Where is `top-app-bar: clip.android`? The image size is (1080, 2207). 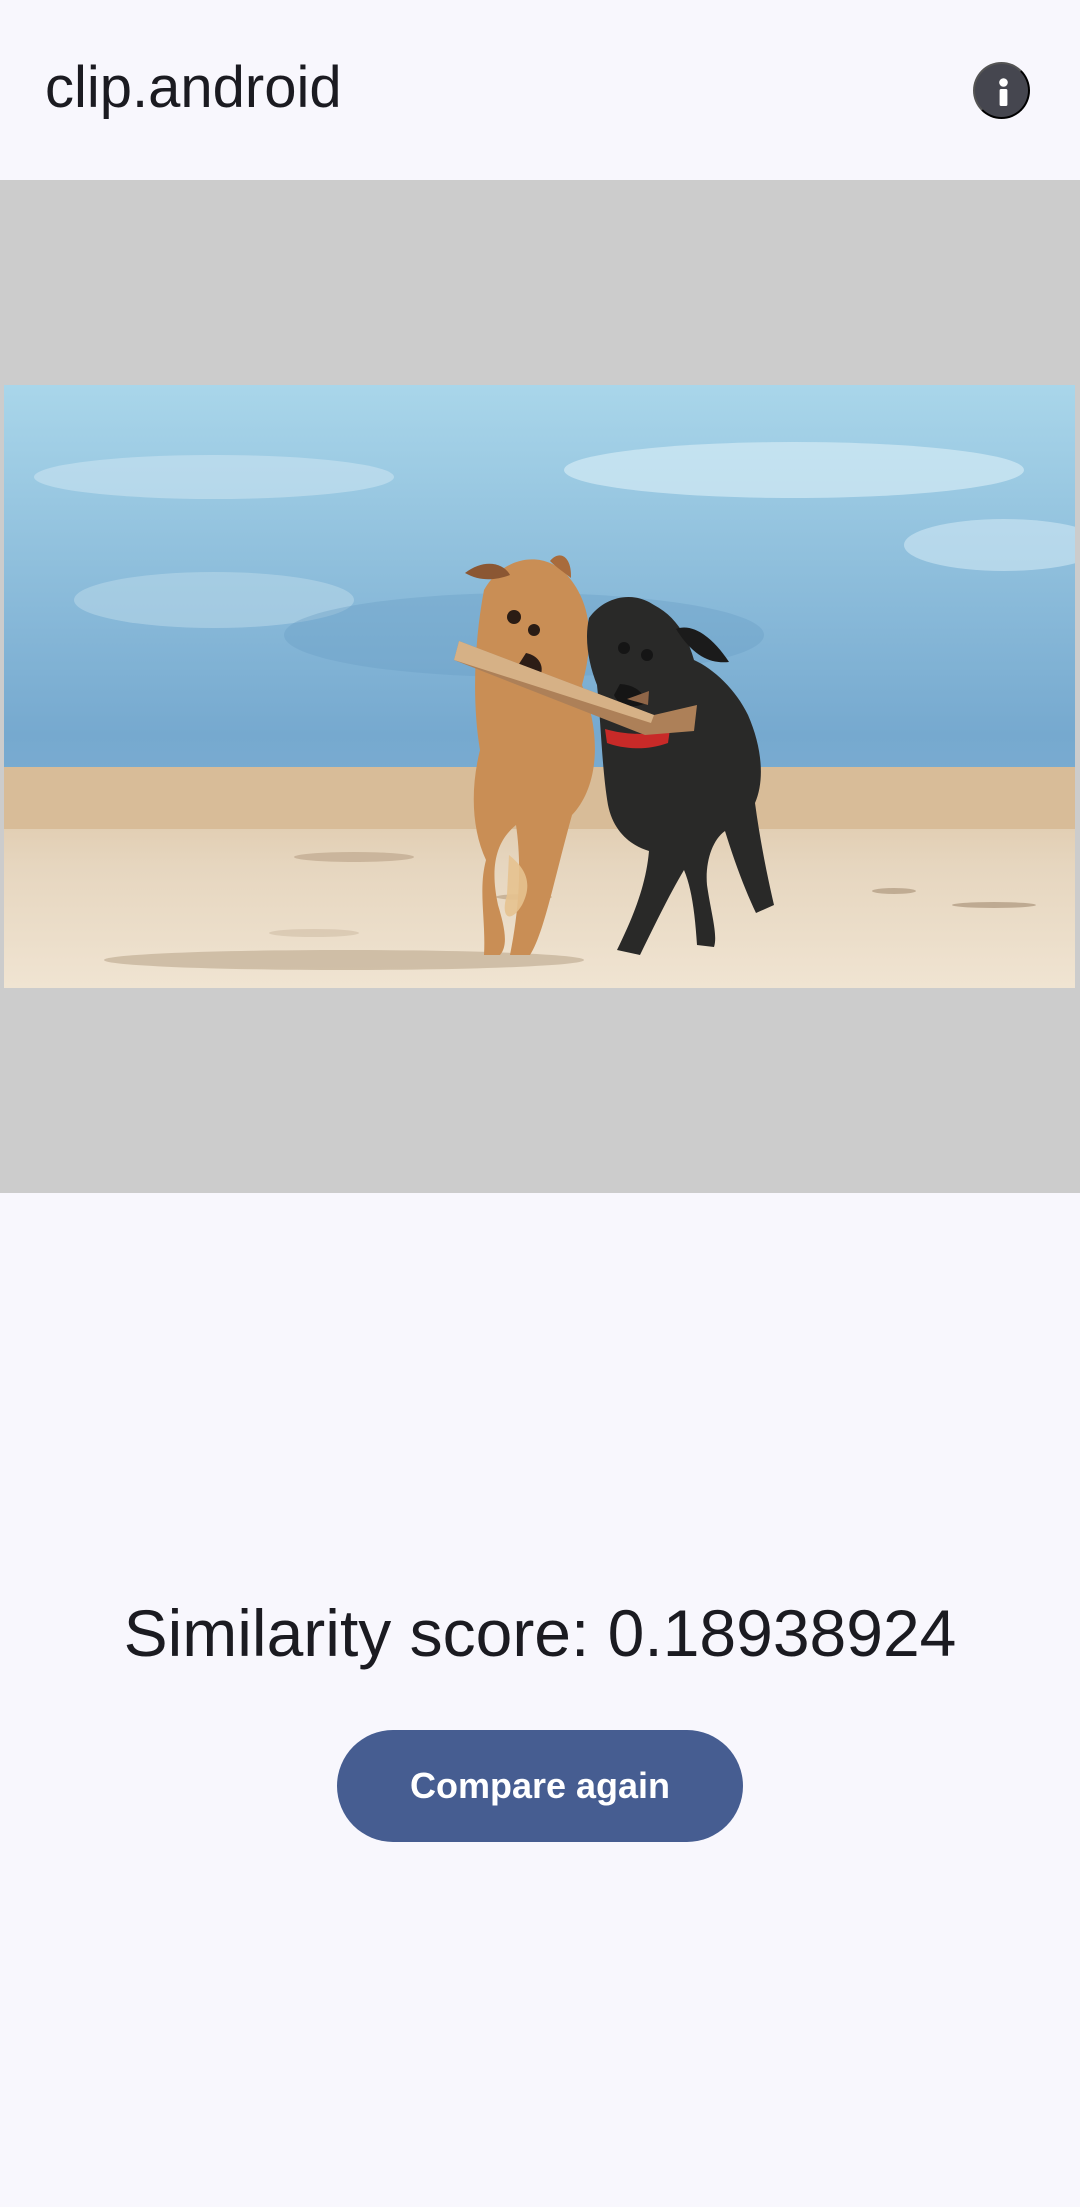
top-app-bar: clip.android is located at coordinates (540, 90).